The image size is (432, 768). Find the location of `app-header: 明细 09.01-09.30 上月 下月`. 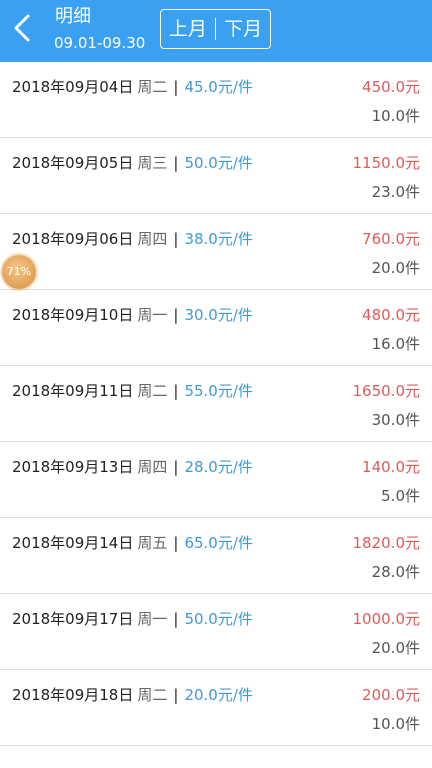

app-header: 明细 09.01-09.30 上月 下月 is located at coordinates (216, 31).